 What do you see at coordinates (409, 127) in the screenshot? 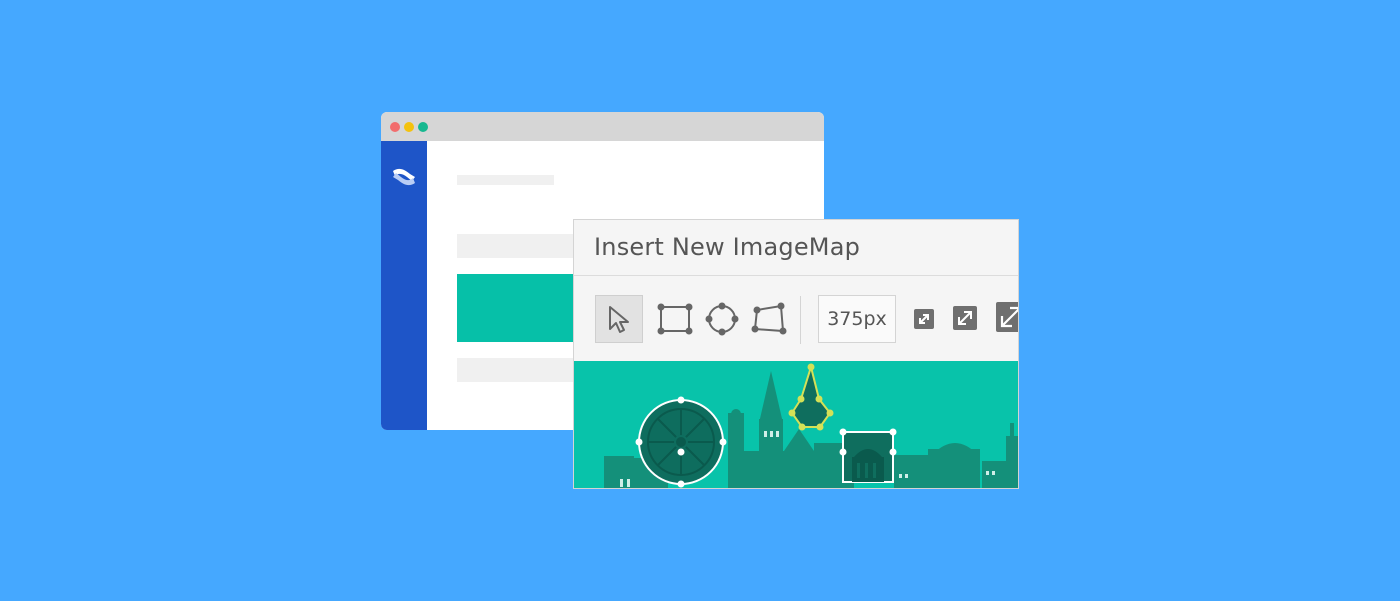
I see `minimize-window-dot` at bounding box center [409, 127].